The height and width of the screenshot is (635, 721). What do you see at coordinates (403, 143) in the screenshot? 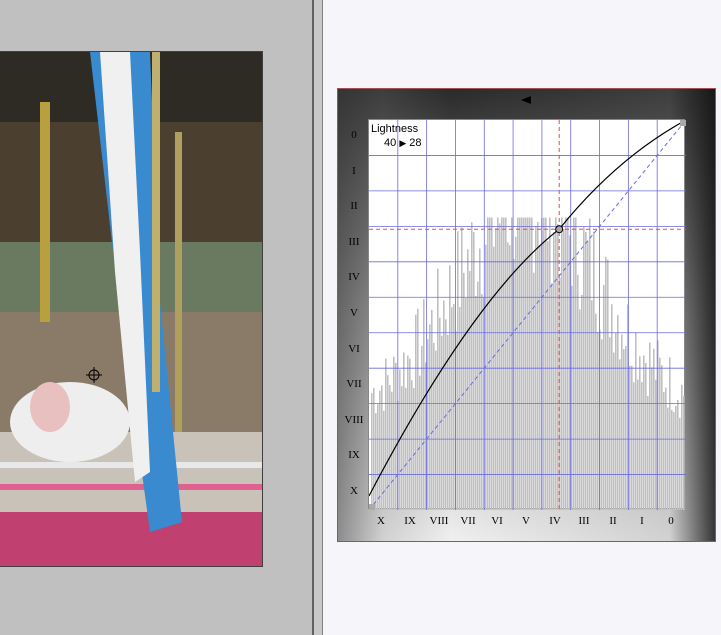
I see `point-readout: 40 ▶ 28` at bounding box center [403, 143].